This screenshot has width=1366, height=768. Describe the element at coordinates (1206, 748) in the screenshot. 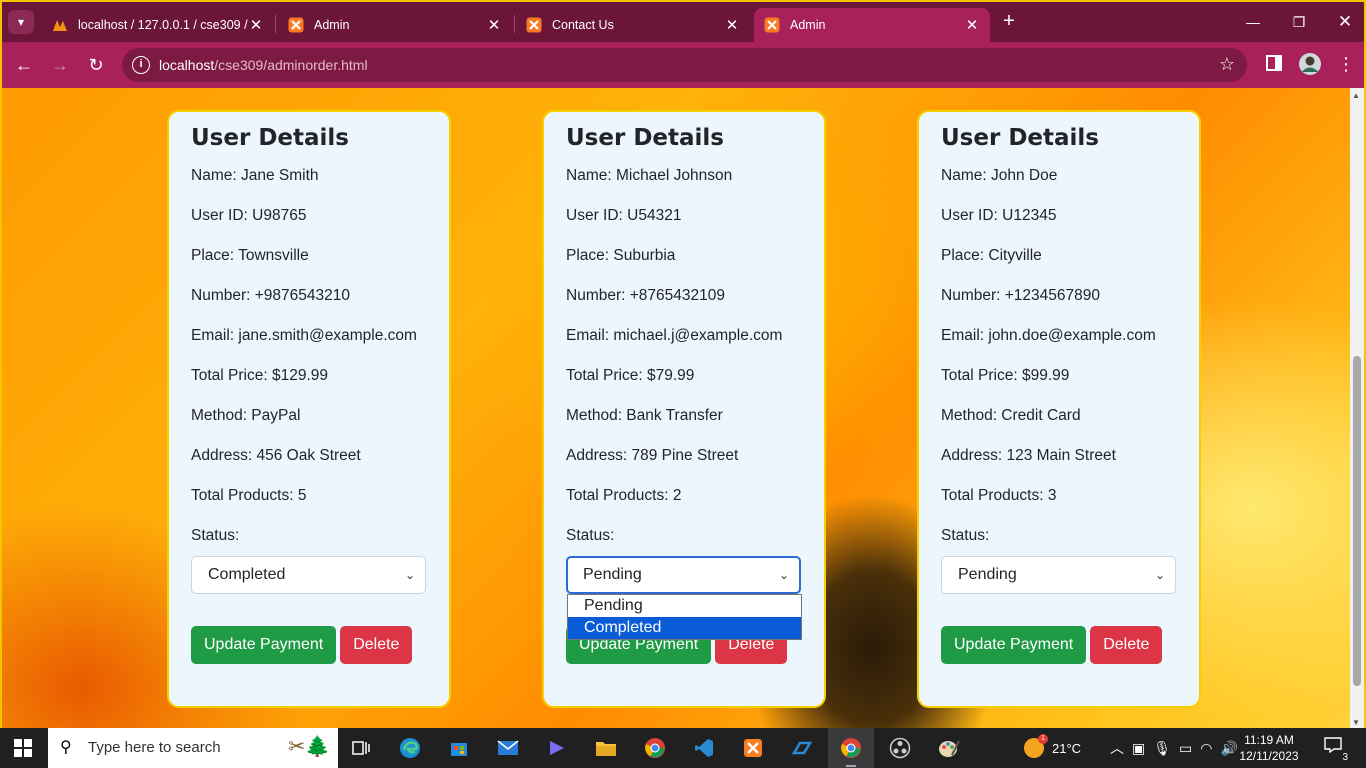

I see `wifi-icon: ◠` at that location.